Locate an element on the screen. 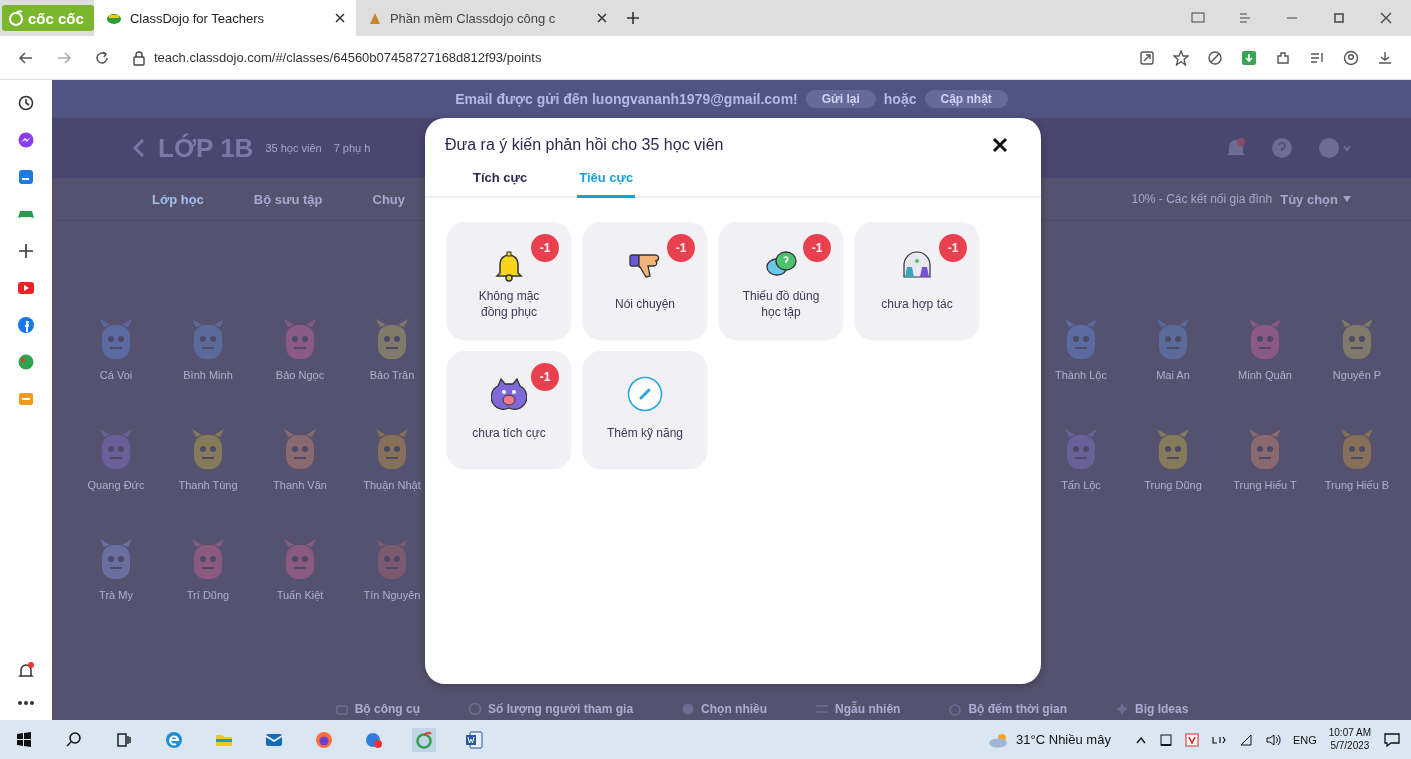 The image size is (1411, 759). skill-tile: -1 chưa tích cực is located at coordinates (509, 409).